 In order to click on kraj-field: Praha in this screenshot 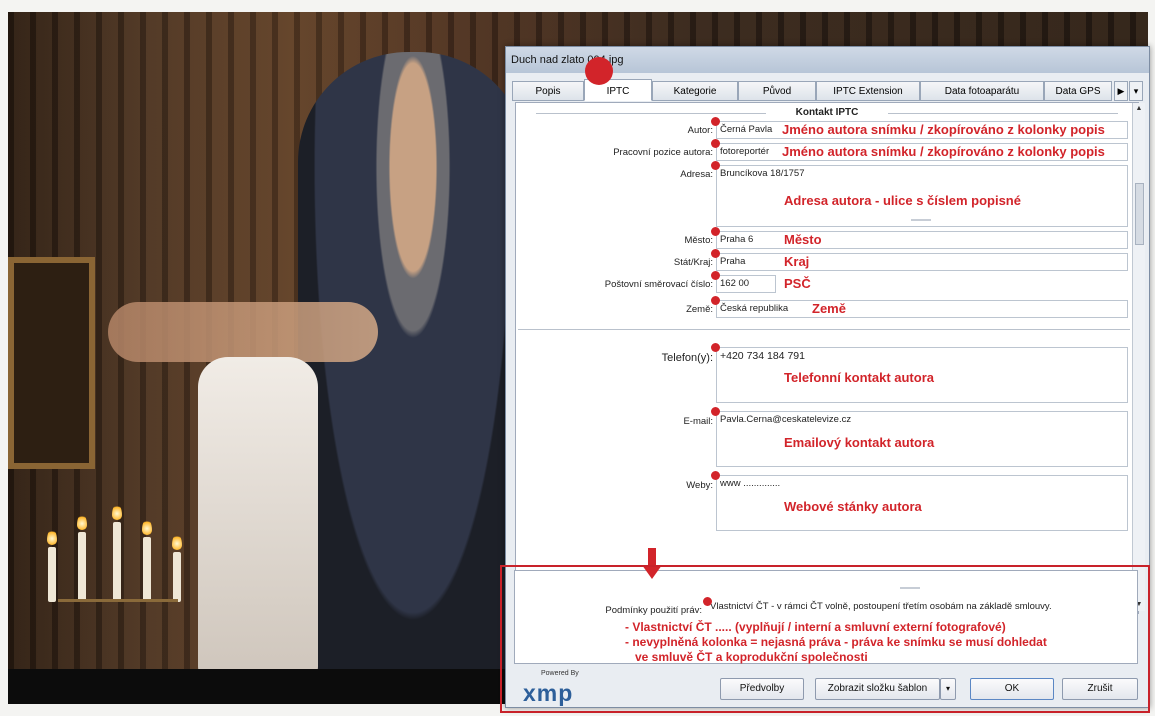, I will do `click(922, 262)`.